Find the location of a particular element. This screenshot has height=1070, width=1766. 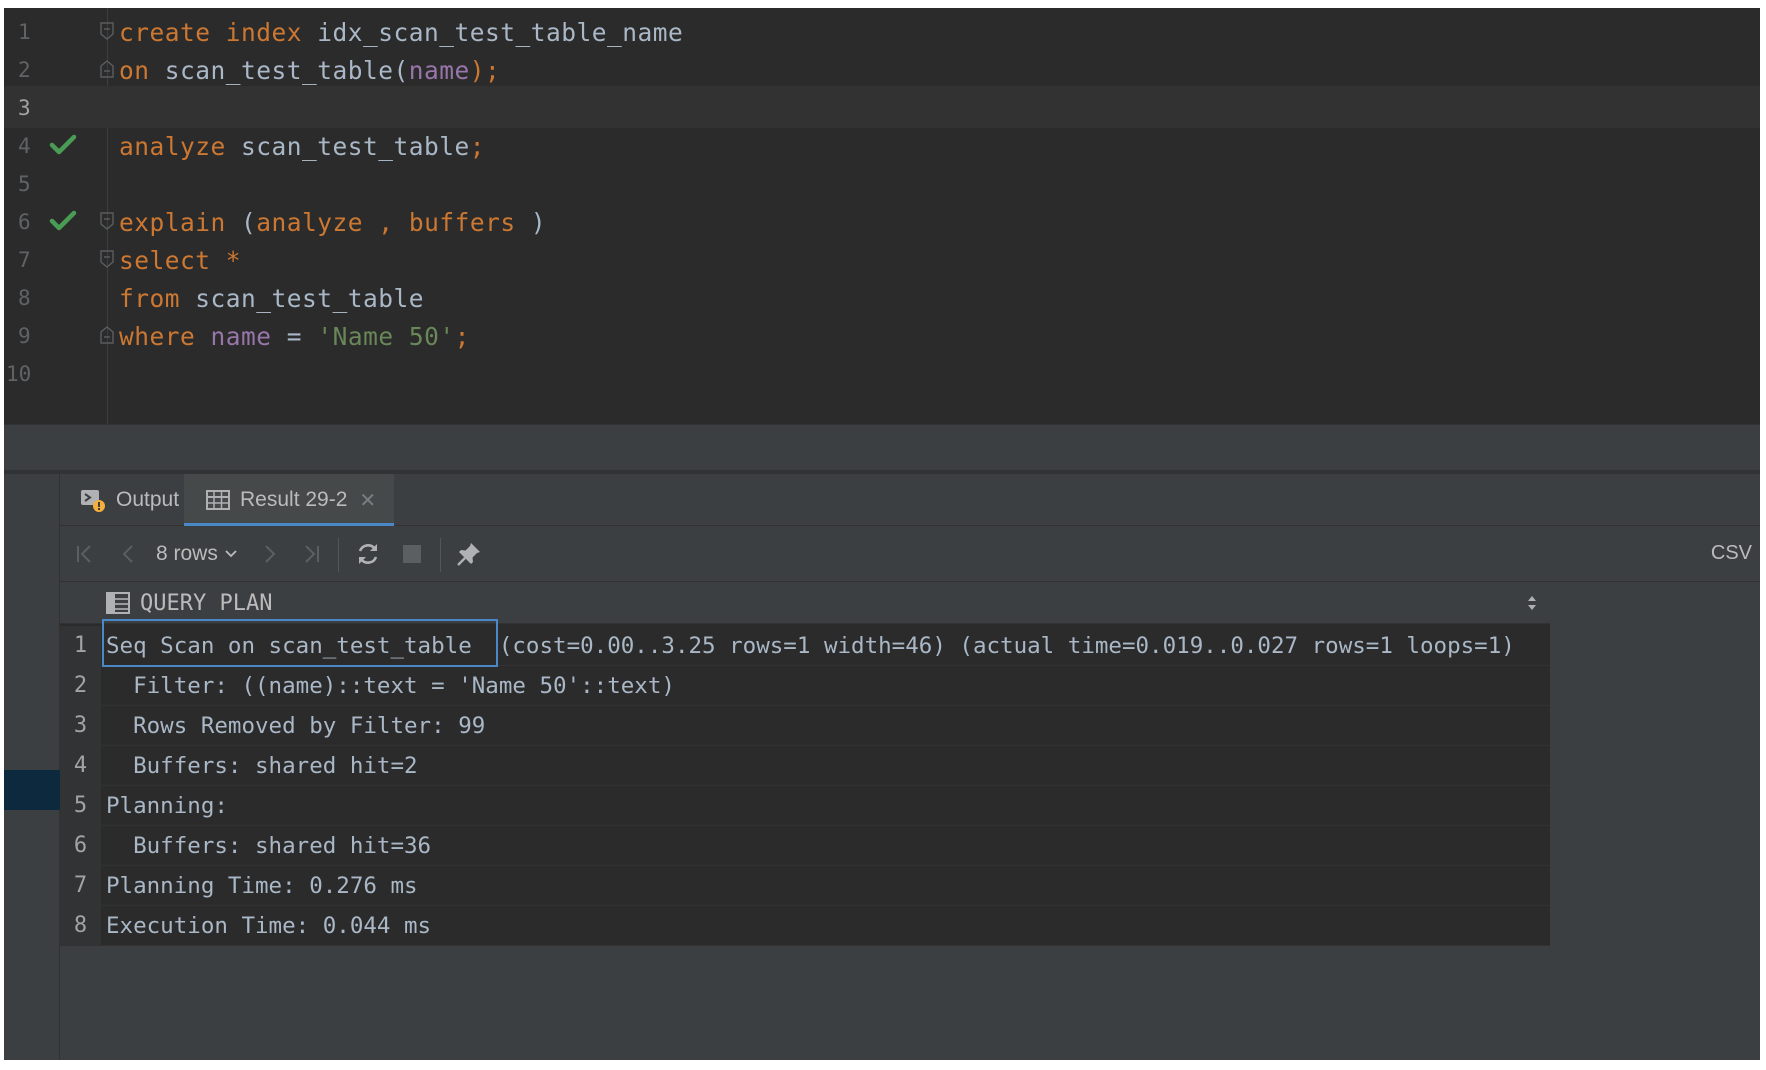

code-line-6: 6 explain (analyze , buffers ) is located at coordinates (882, 221).